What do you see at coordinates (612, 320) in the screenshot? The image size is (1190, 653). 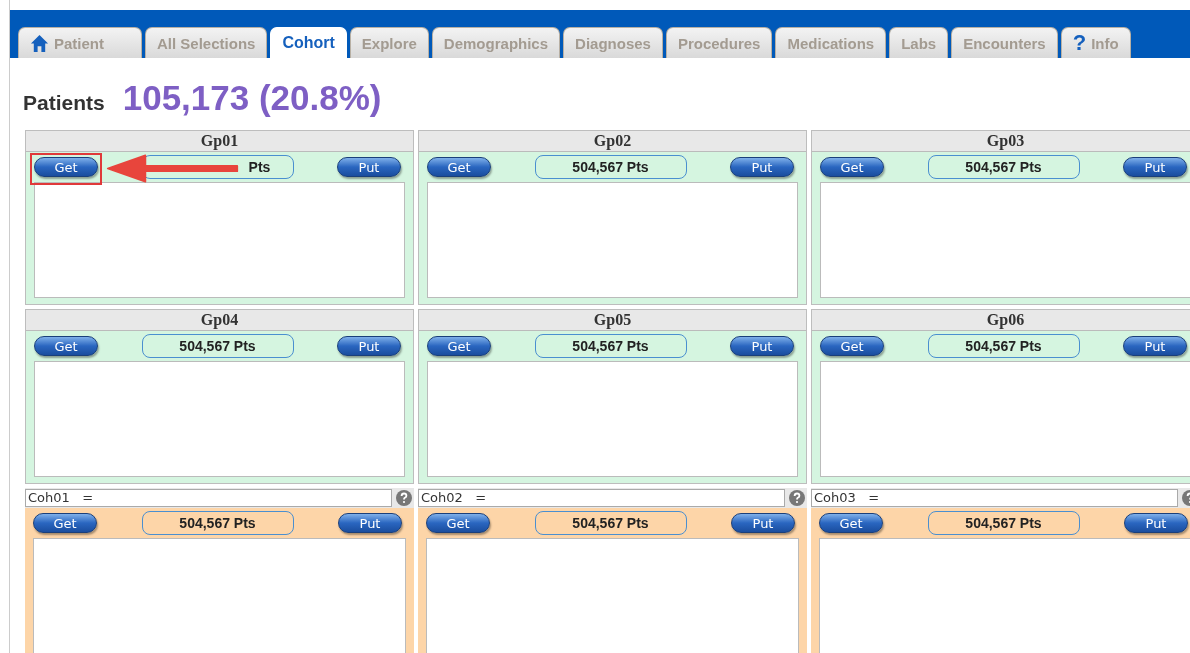 I see `group-title: Gp05` at bounding box center [612, 320].